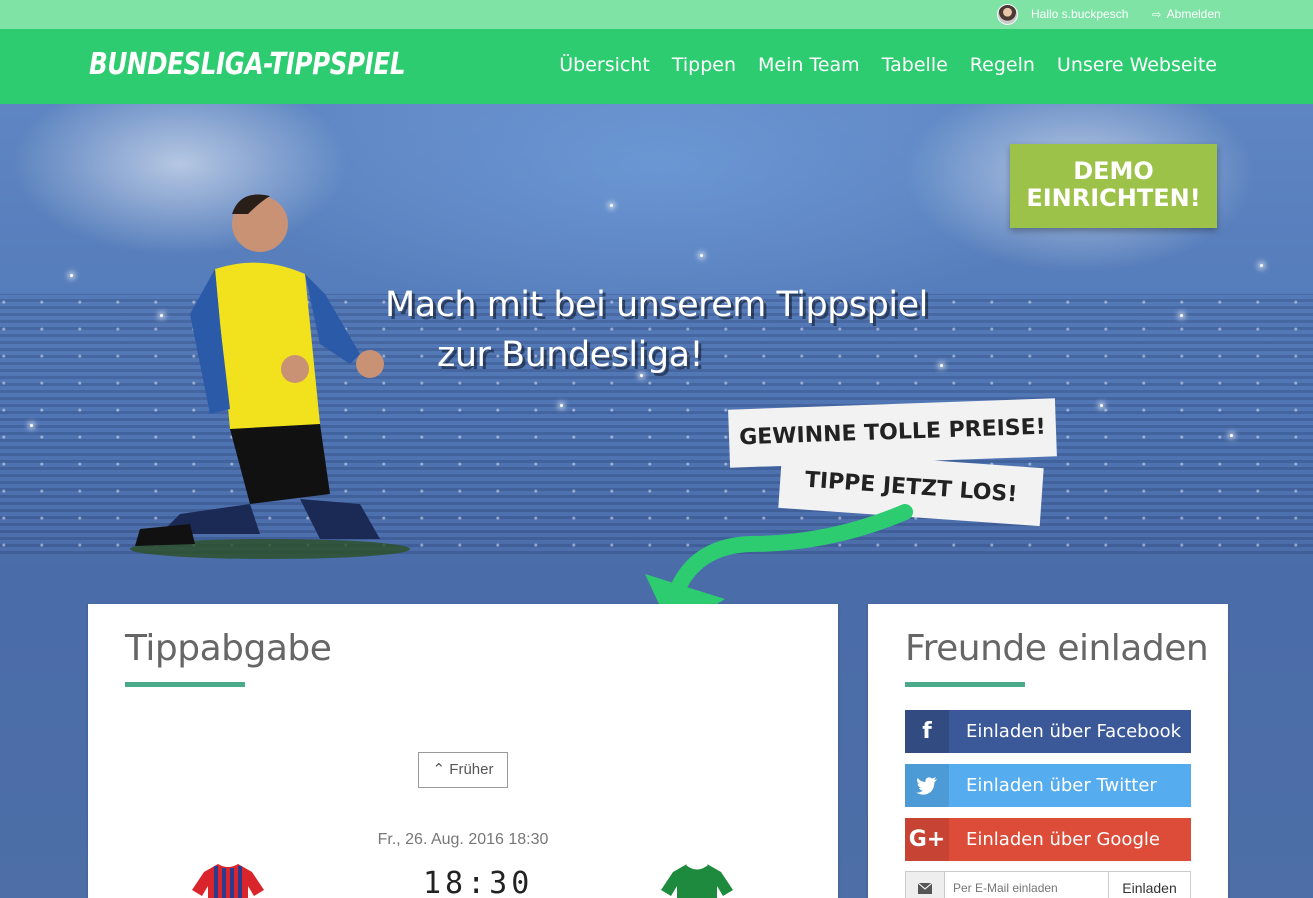 This screenshot has height=898, width=1313. Describe the element at coordinates (809, 65) in the screenshot. I see `nav-item-mein-team: Mein Team` at that location.